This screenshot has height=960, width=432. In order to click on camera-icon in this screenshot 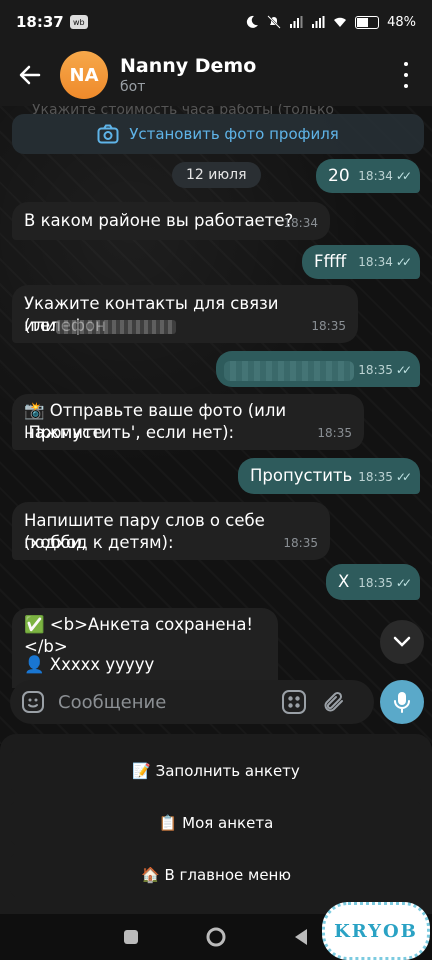, I will do `click(108, 134)`.